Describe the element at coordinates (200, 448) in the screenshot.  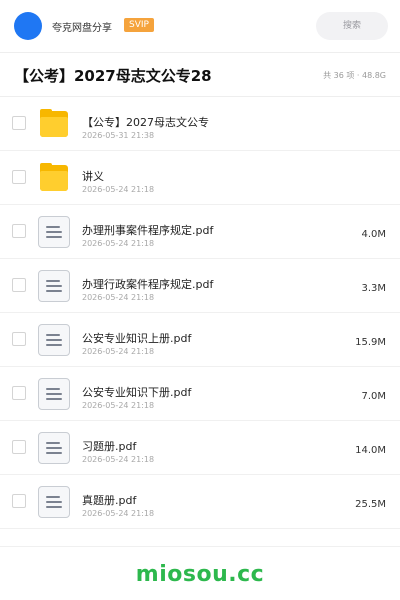
I see `file-row: 习题册.pdf 2026-05-24 21:18 14.0M` at that location.